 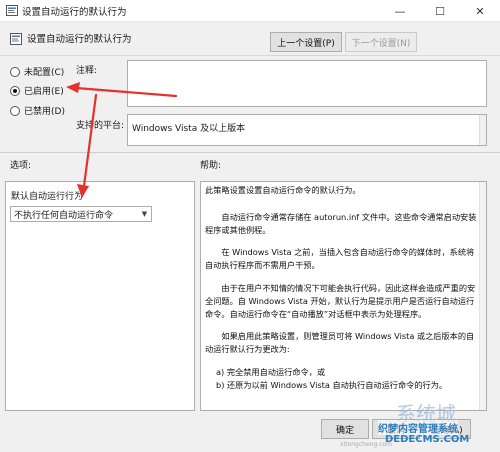 I want to click on radio-label: 已启用(E), so click(x=44, y=92).